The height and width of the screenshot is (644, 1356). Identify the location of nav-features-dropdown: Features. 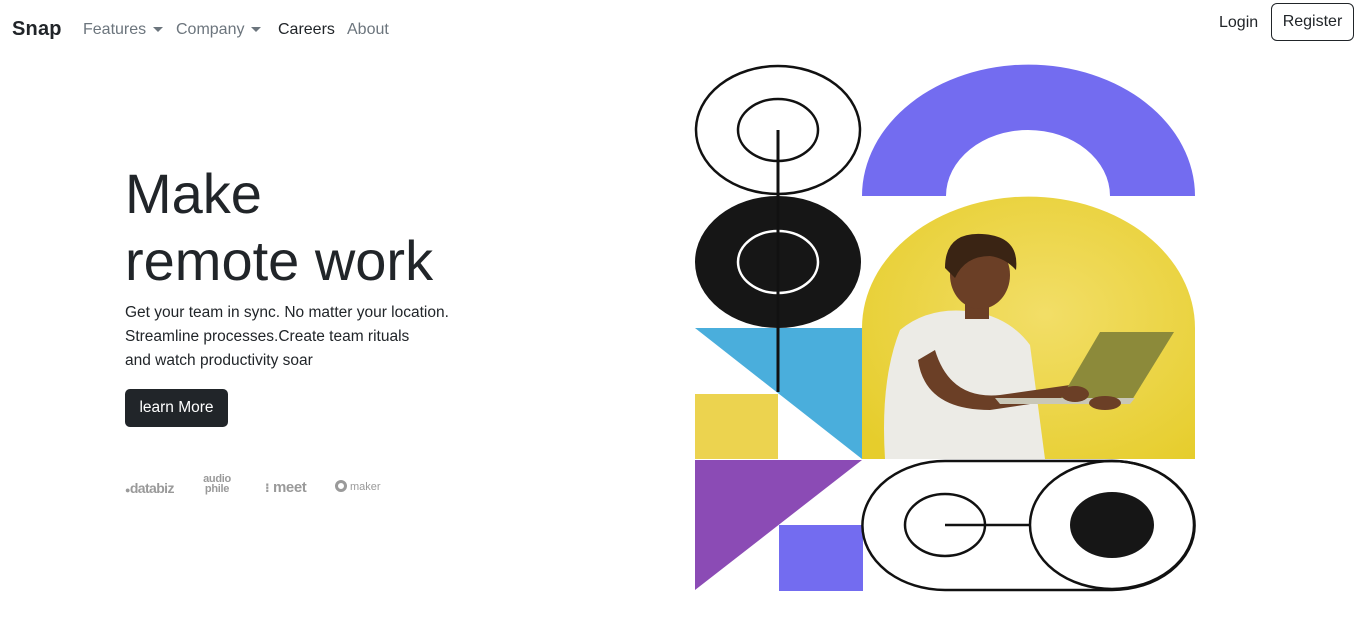
(123, 30).